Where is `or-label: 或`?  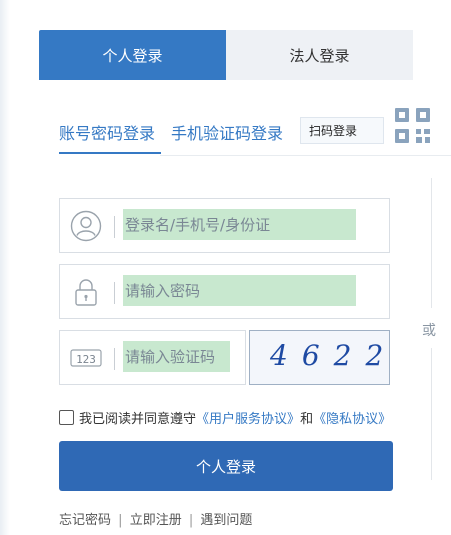 or-label: 或 is located at coordinates (429, 331).